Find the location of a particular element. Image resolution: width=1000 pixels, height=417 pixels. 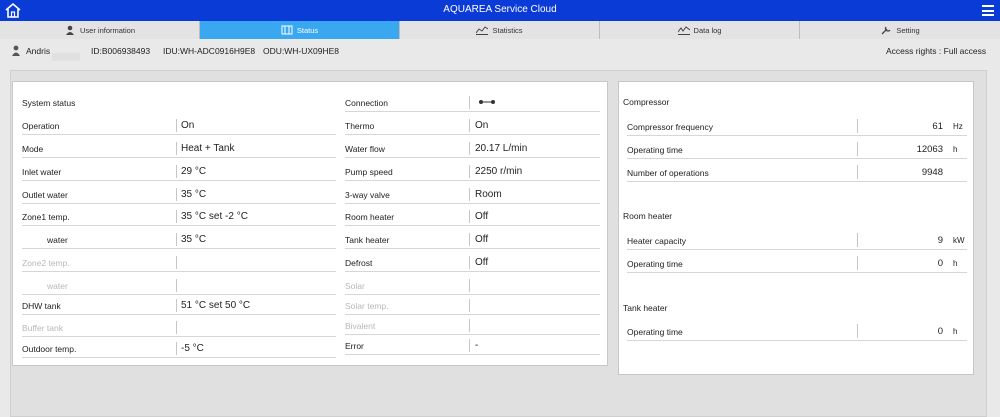

row-value: Heat + Tank is located at coordinates (208, 148).